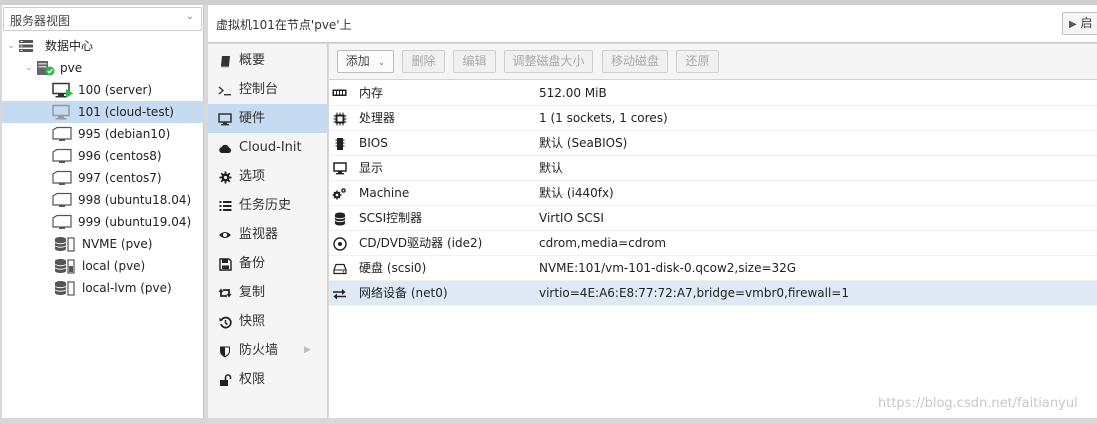 The width and height of the screenshot is (1097, 424). I want to click on hardware-value: 默认 (i440fx), so click(576, 193).